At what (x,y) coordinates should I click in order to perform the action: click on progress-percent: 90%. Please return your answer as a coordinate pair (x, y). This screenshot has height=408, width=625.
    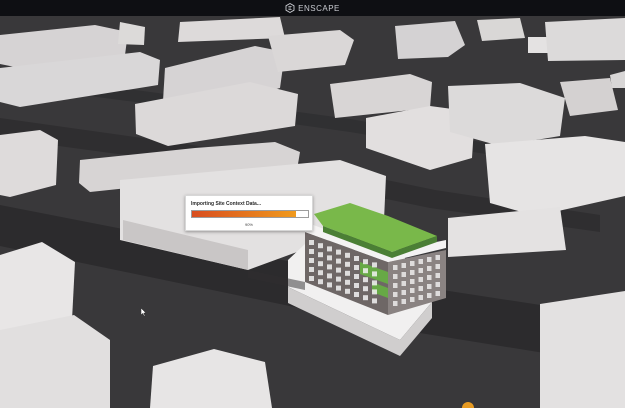
    Looking at the image, I should click on (248, 224).